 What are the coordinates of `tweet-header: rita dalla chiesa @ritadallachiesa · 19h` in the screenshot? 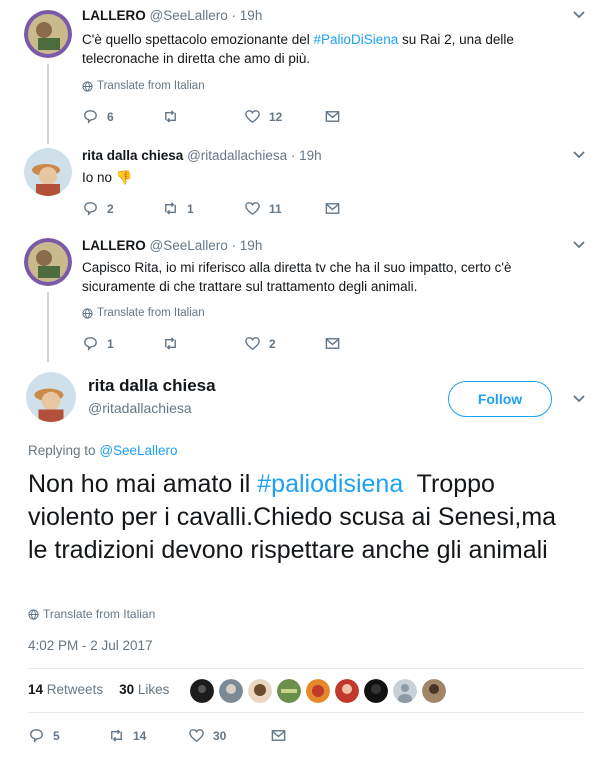 It's located at (202, 155).